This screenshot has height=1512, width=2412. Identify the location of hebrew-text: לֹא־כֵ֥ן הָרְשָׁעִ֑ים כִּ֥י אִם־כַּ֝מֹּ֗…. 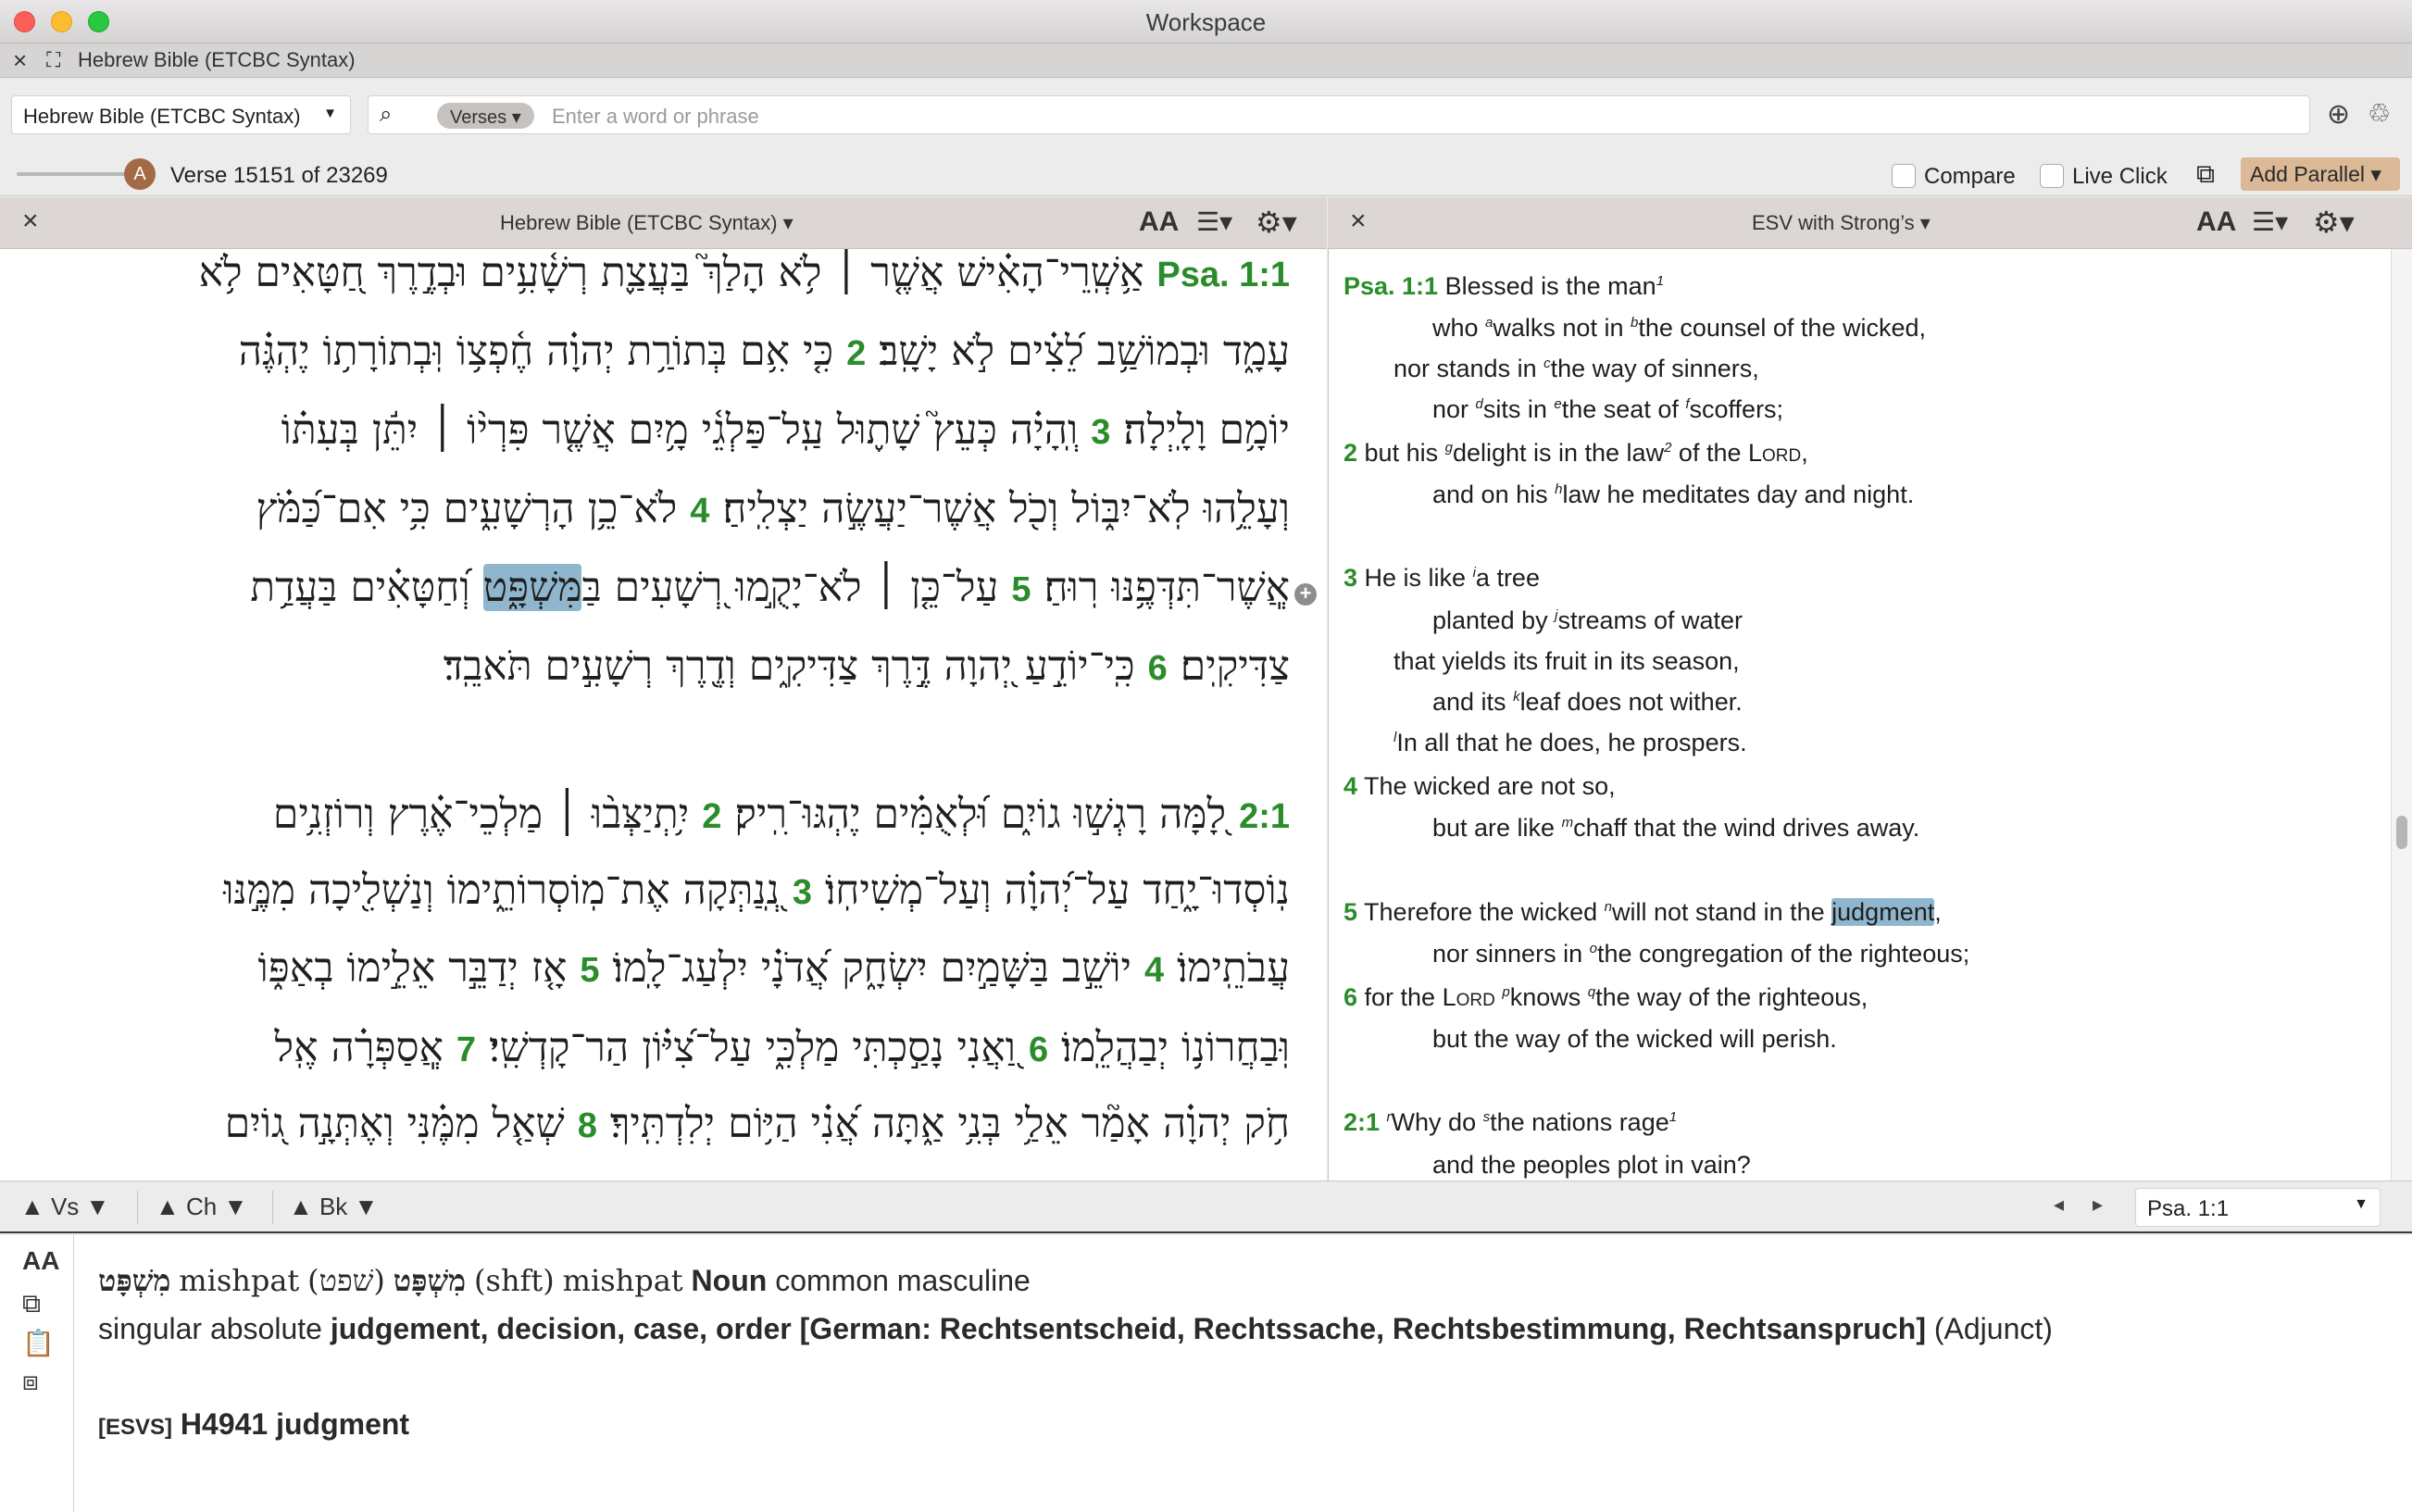
(473, 509).